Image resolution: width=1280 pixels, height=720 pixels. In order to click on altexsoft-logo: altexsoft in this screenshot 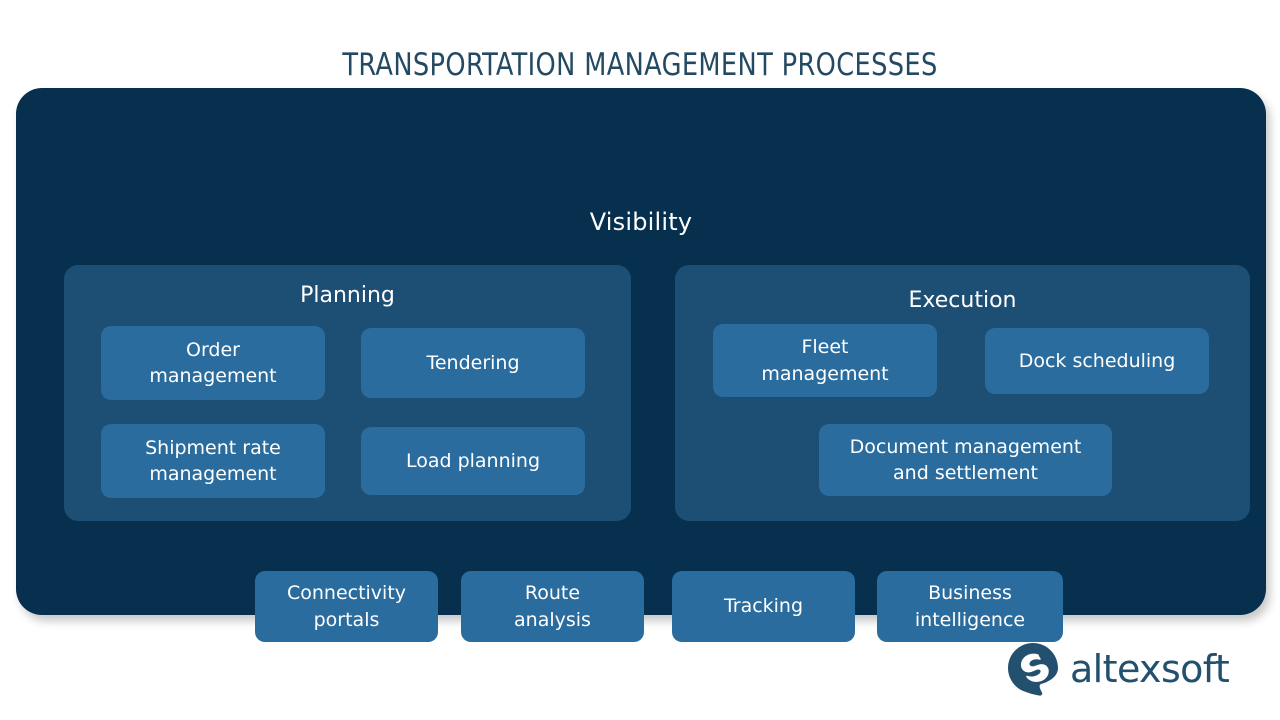, I will do `click(1118, 669)`.